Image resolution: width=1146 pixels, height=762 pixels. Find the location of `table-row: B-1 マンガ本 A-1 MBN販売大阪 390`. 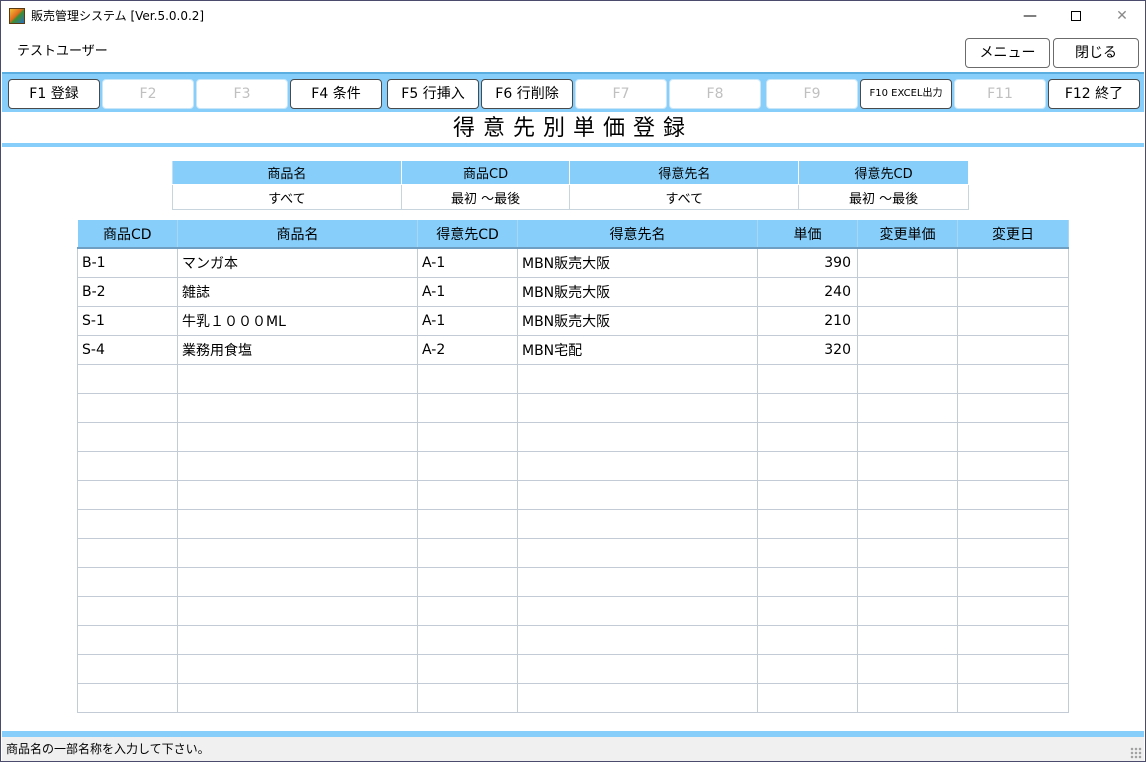

table-row: B-1 マンガ本 A-1 MBN販売大阪 390 is located at coordinates (573, 262).